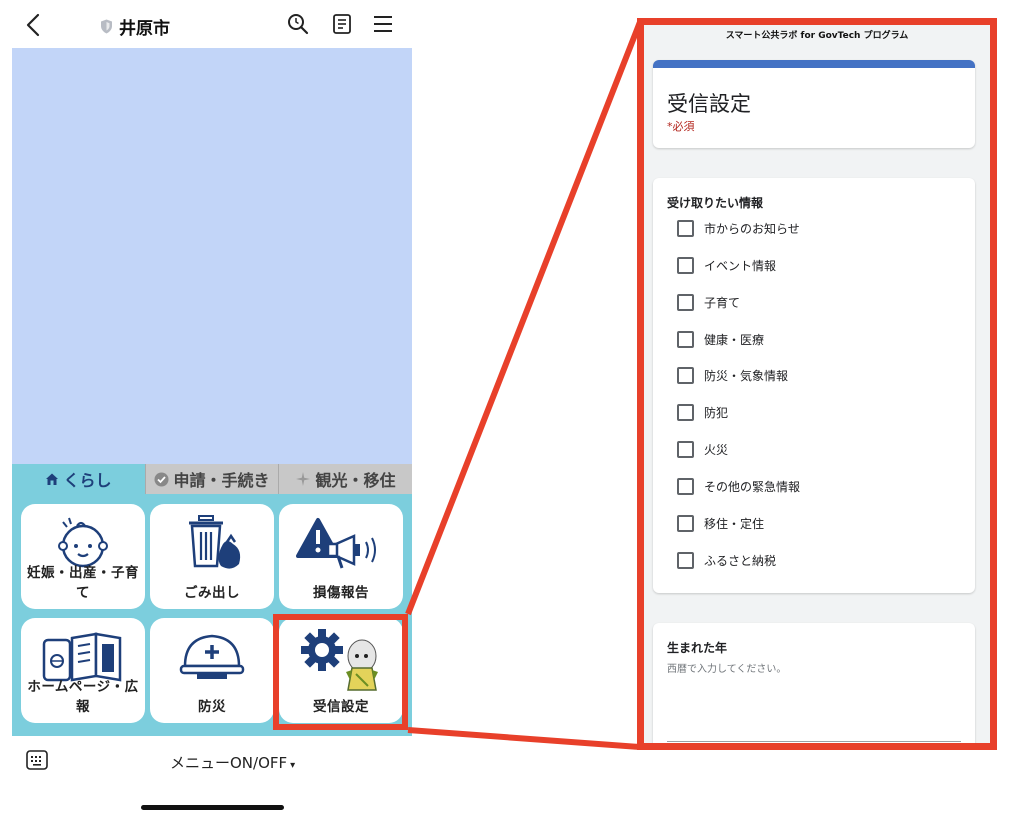 The height and width of the screenshot is (825, 1024). I want to click on checkbox-option: 子育て, so click(708, 302).